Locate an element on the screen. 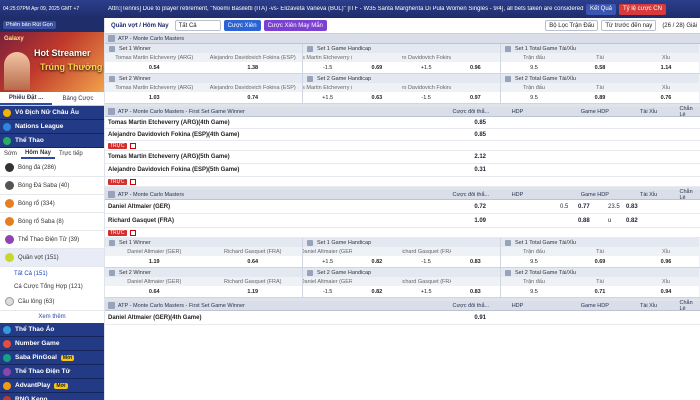  sidebar-category: Number Game is located at coordinates (52, 344).